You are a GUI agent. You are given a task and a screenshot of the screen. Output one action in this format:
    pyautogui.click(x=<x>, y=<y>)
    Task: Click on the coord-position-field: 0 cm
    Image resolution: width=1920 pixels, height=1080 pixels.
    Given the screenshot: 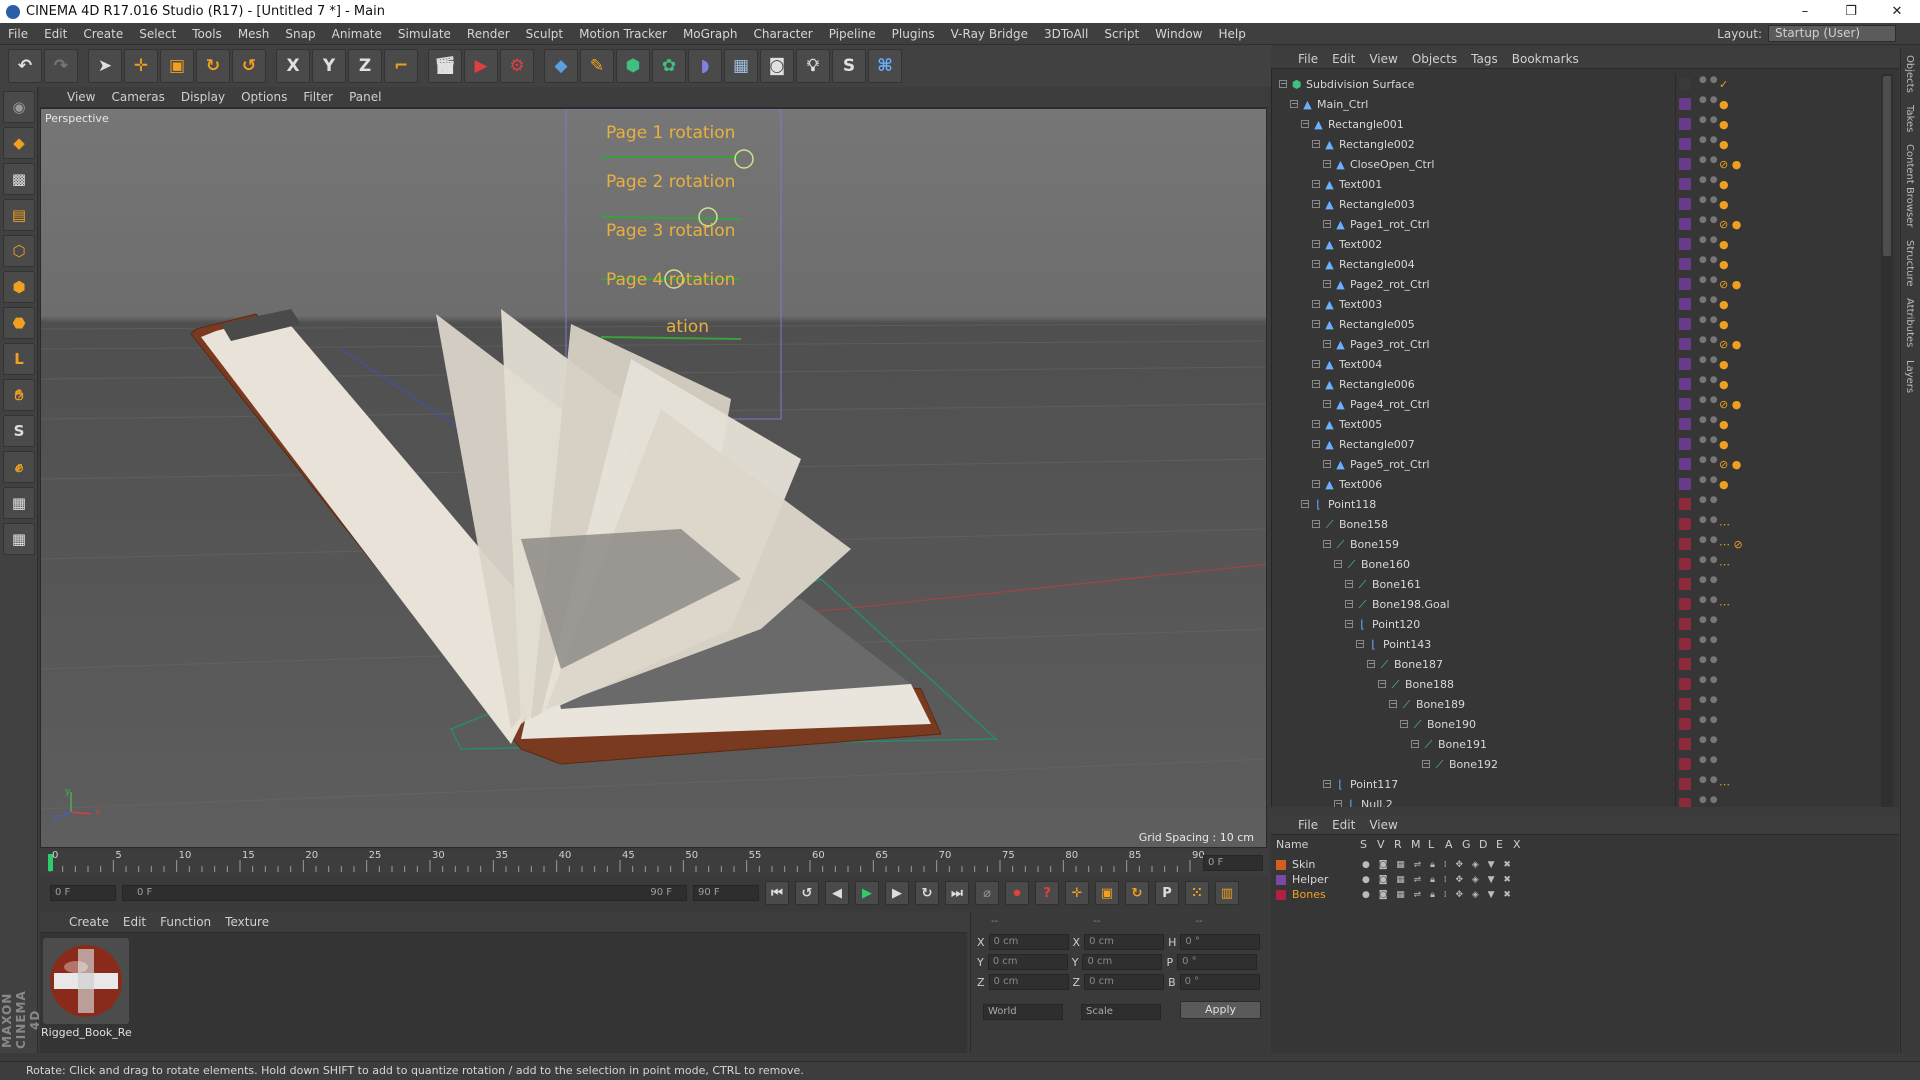 What is the action you would take?
    pyautogui.click(x=1027, y=962)
    